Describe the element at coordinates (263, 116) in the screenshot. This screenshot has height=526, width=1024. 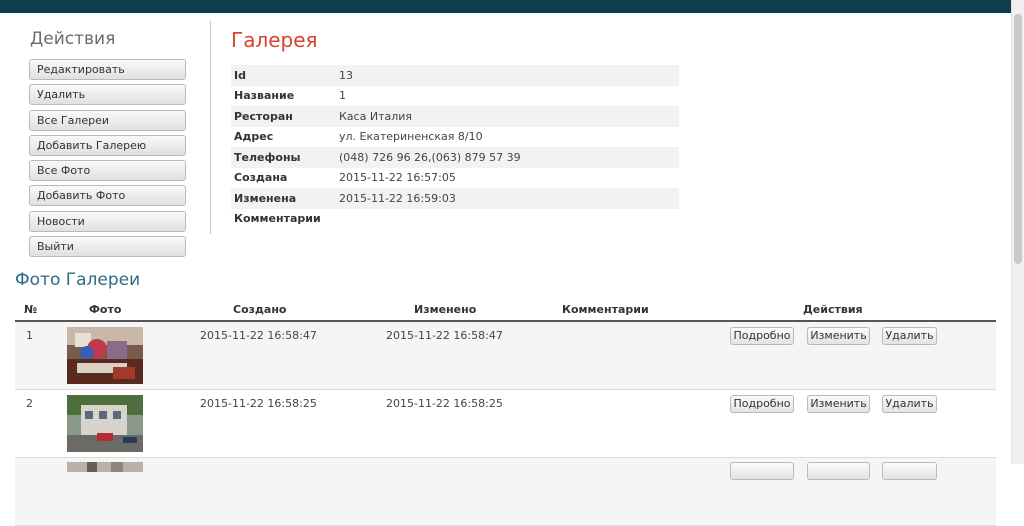
I see `info-label: Ресторан` at that location.